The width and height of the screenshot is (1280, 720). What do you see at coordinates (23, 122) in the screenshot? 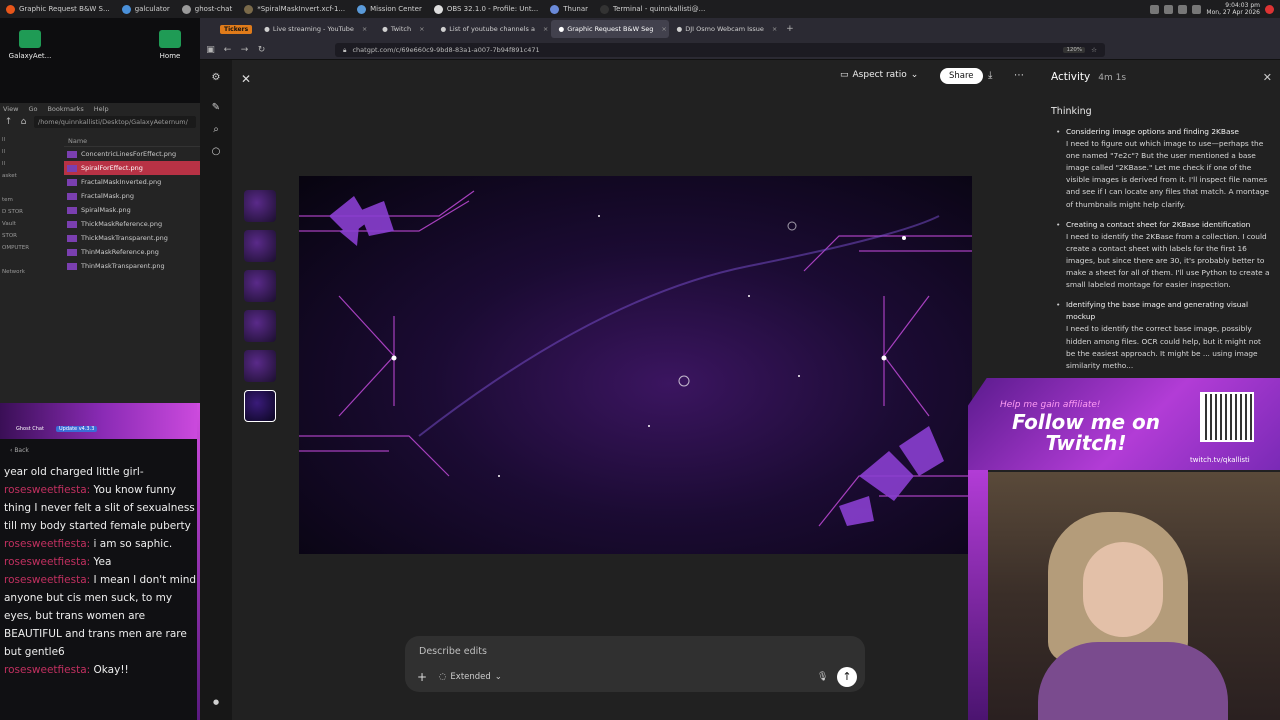
I see `home-icon: ⌂` at bounding box center [23, 122].